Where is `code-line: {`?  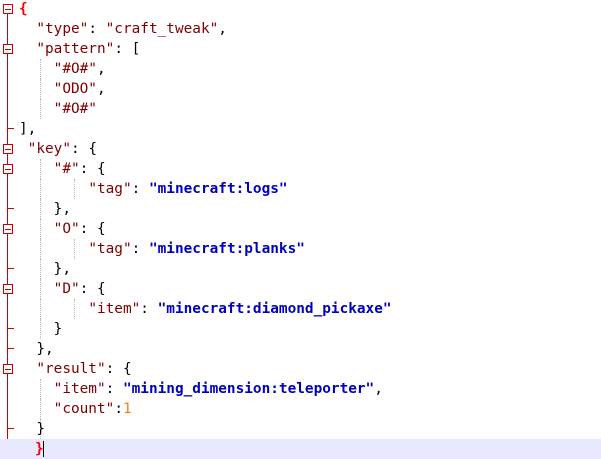 code-line: { is located at coordinates (300, 9).